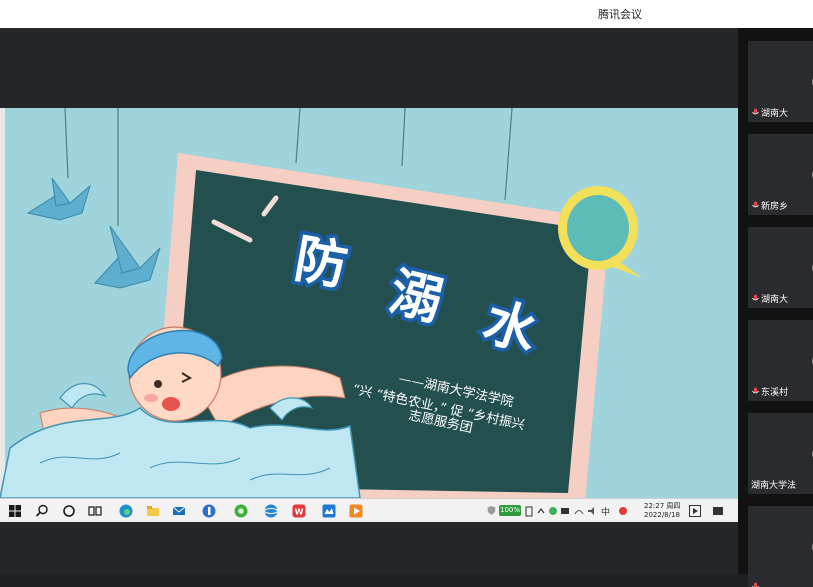 Image resolution: width=813 pixels, height=587 pixels. I want to click on play-icon, so click(695, 511).